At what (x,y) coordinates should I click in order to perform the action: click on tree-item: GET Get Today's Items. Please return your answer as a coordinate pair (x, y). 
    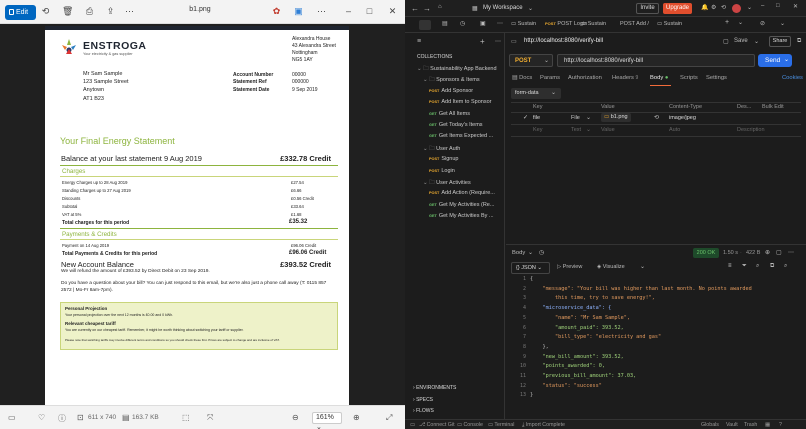
    Looking at the image, I should click on (455, 127).